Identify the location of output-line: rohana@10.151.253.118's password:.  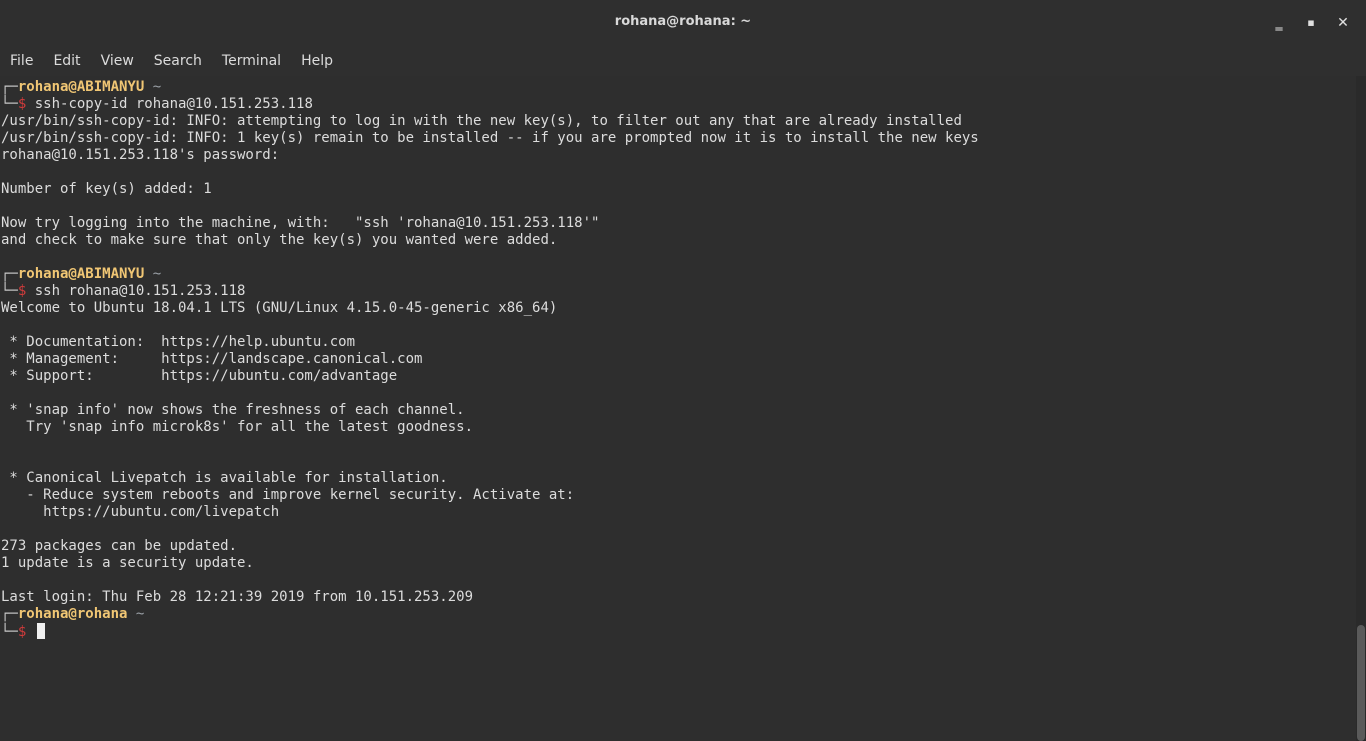
(140, 155).